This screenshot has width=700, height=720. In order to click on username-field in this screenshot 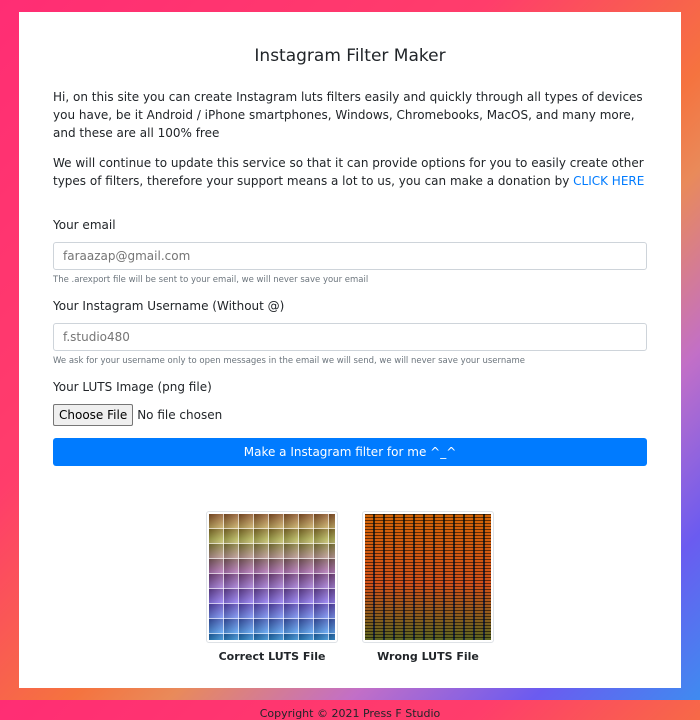, I will do `click(350, 337)`.